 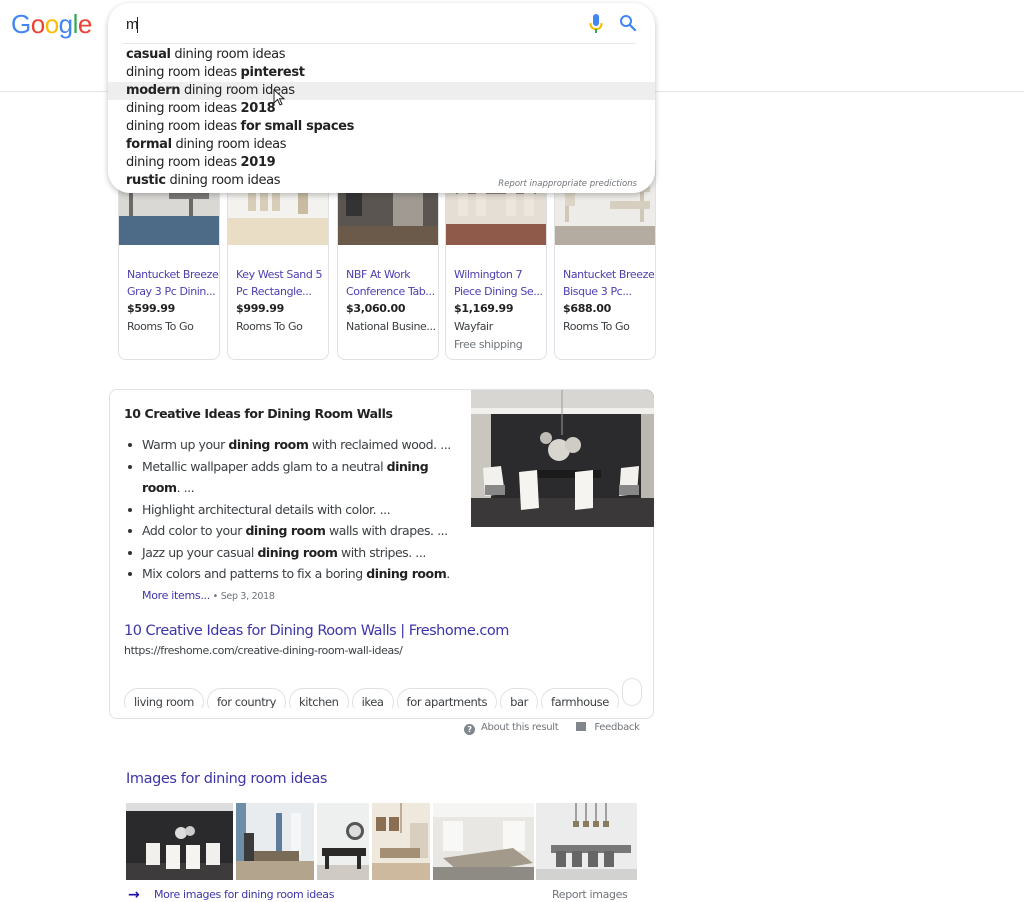 I want to click on autocomplete-suggestion: dining room ideas pinterest, so click(x=381, y=73).